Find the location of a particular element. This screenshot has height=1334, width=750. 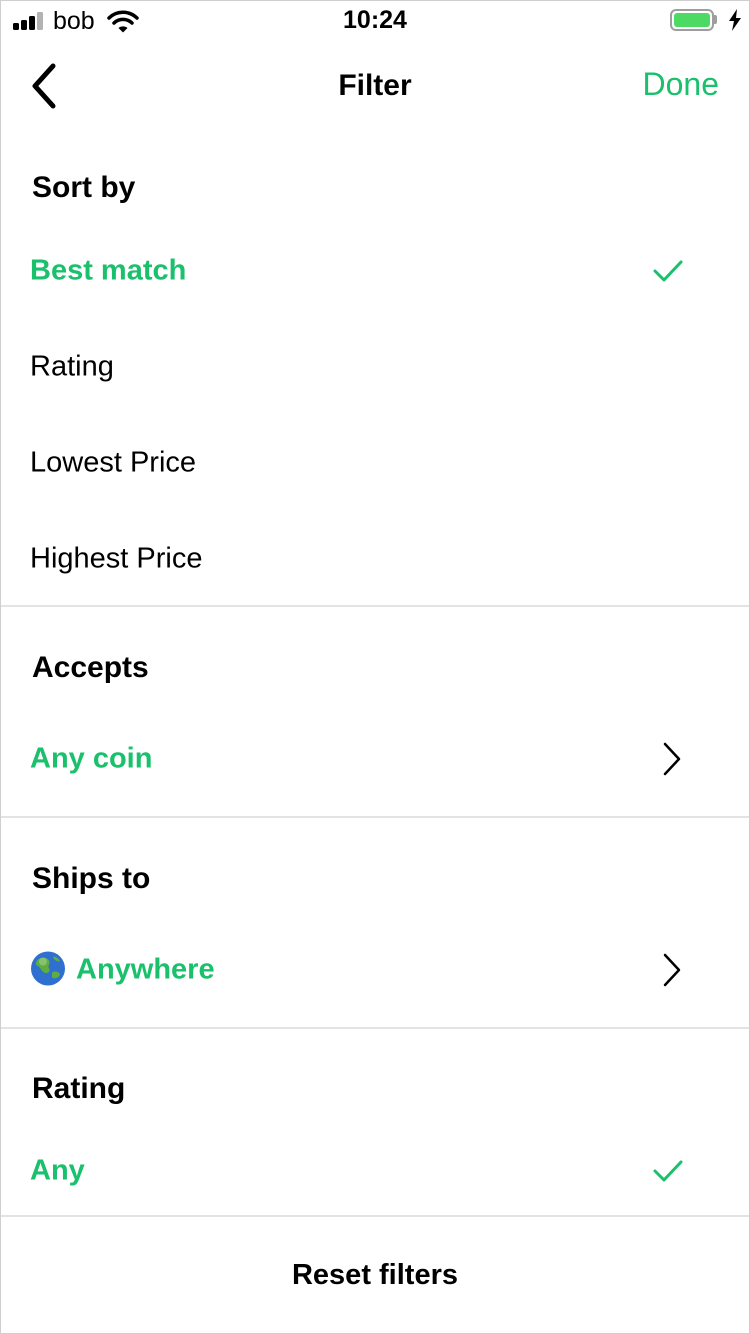

battery-level is located at coordinates (692, 20).